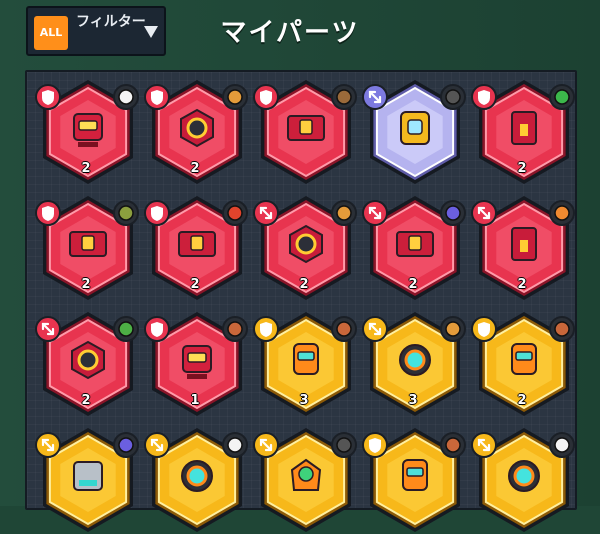  What do you see at coordinates (562, 97) in the screenshot?
I see `watermelon-icon` at bounding box center [562, 97].